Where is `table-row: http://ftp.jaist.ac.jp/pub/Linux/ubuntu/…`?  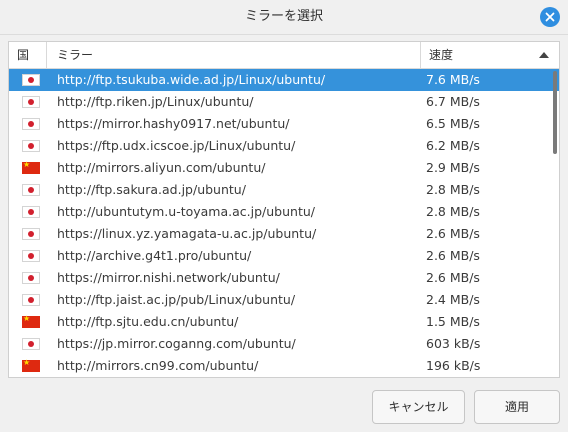
table-row: http://ftp.jaist.ac.jp/pub/Linux/ubuntu/… is located at coordinates (284, 300).